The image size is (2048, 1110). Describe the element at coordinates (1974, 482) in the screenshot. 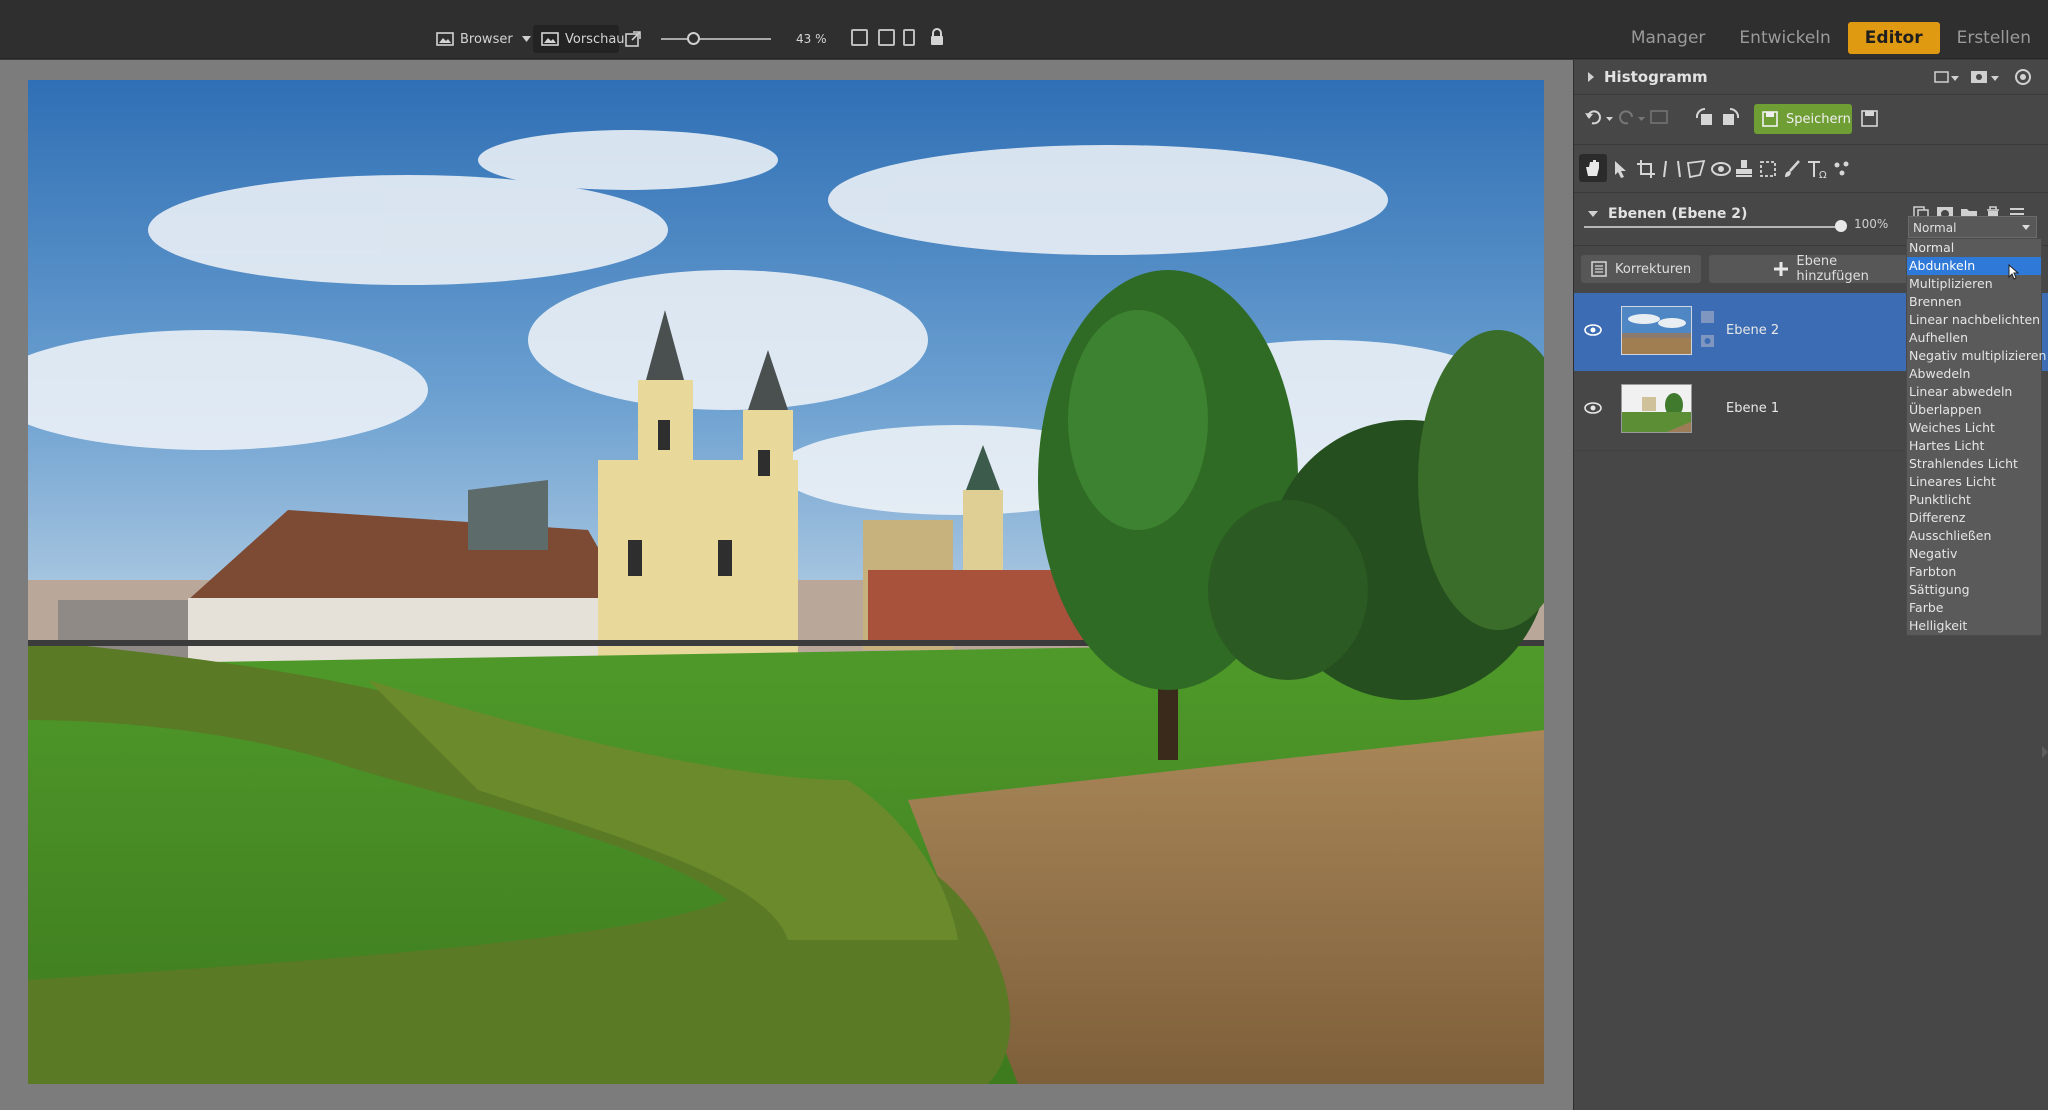

I see `blend-option: Lineares Licht` at that location.